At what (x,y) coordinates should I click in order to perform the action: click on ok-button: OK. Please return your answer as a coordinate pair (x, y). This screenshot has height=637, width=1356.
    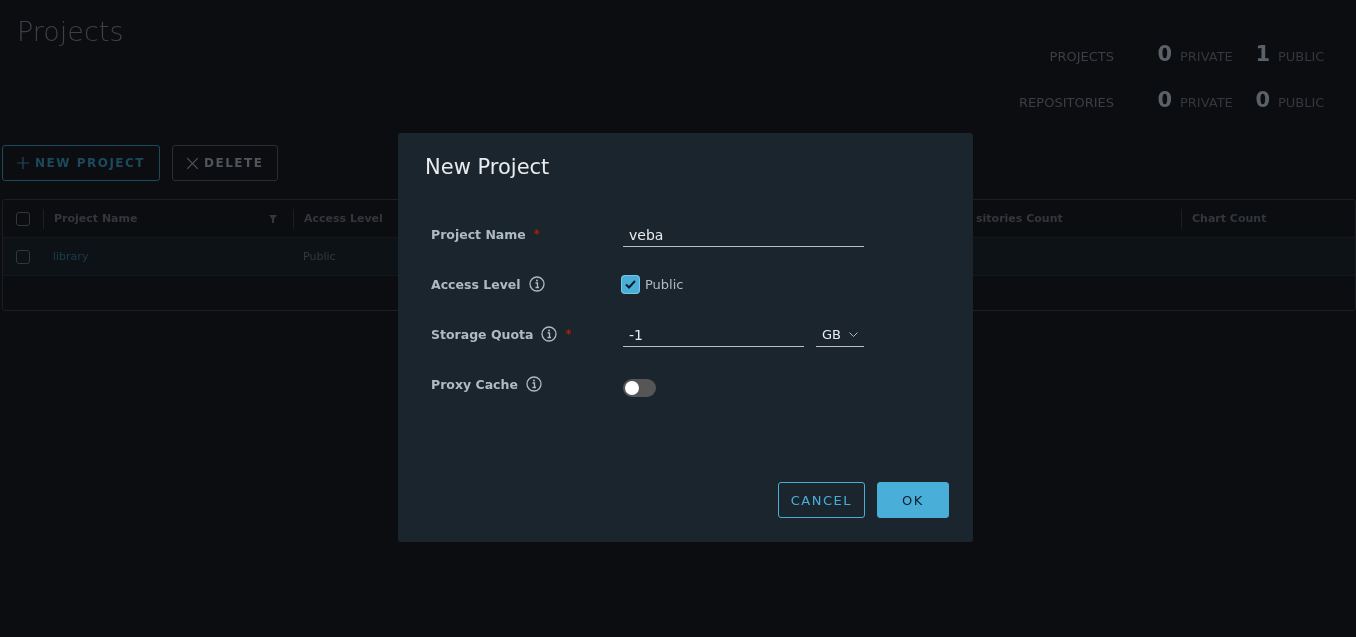
    Looking at the image, I should click on (913, 500).